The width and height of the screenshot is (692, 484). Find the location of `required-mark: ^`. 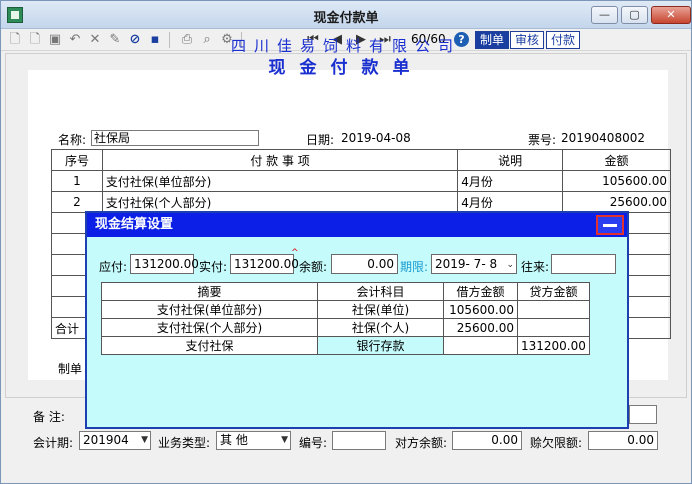

required-mark: ^ is located at coordinates (295, 253).